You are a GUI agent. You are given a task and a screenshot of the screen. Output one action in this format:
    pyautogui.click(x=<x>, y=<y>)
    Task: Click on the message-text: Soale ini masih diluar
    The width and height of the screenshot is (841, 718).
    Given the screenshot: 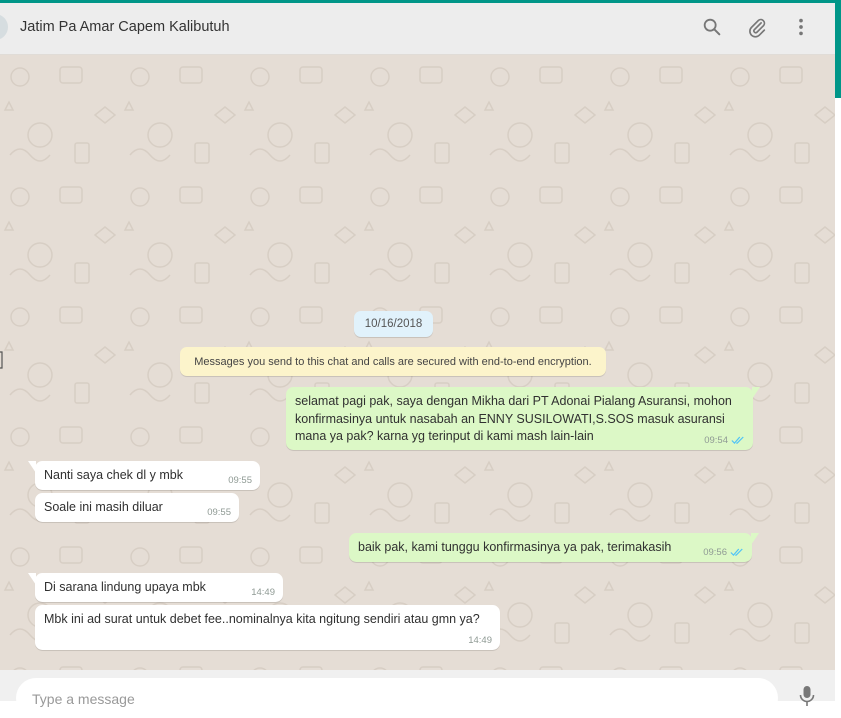 What is the action you would take?
    pyautogui.click(x=103, y=507)
    